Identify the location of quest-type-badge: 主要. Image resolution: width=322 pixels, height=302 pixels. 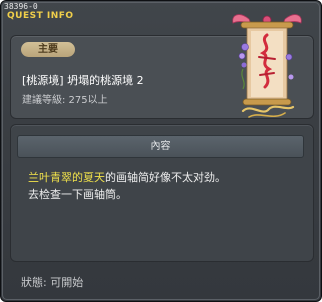
(48, 49).